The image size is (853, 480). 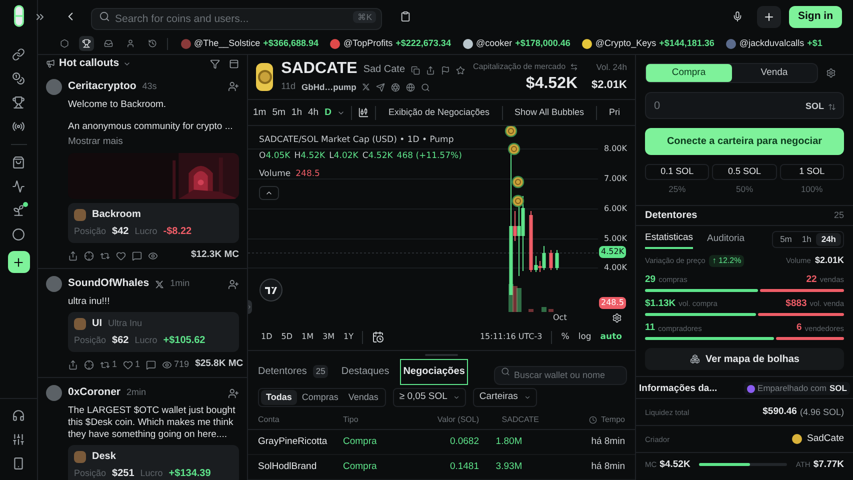 What do you see at coordinates (429, 397) in the screenshot?
I see `filter-dropdown: ≥ 0,05 SOL` at bounding box center [429, 397].